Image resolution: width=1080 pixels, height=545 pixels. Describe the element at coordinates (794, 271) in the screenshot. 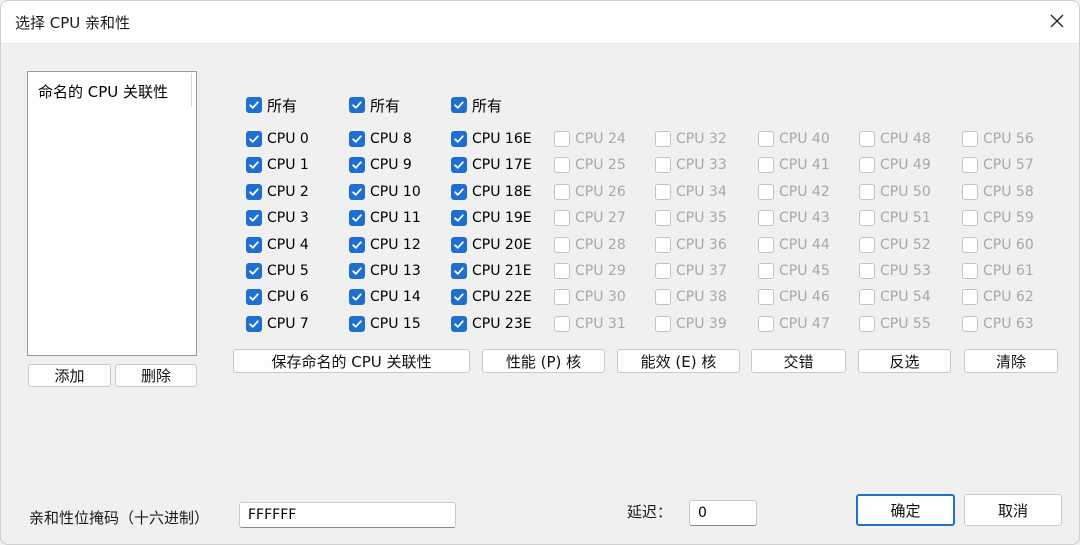

I see `cpu-checkbox-cpu45: CPU 45` at that location.